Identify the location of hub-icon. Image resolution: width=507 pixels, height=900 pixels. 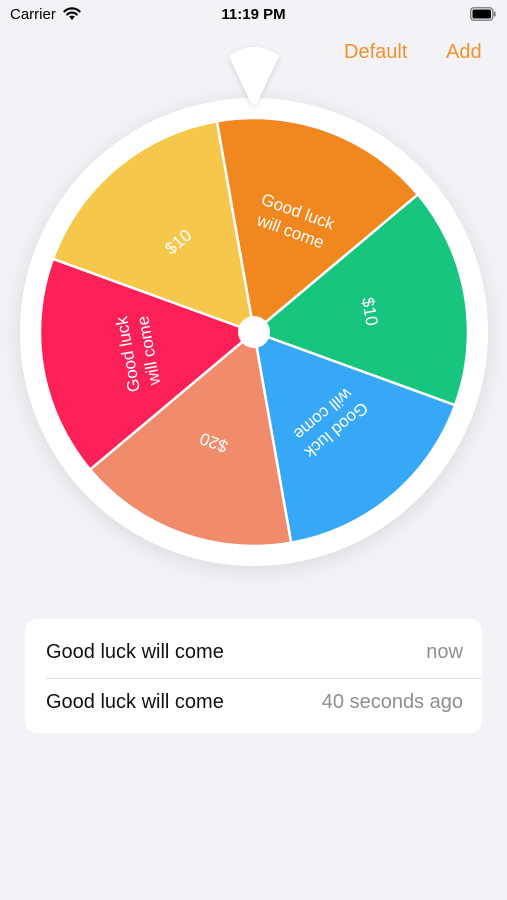
(254, 332).